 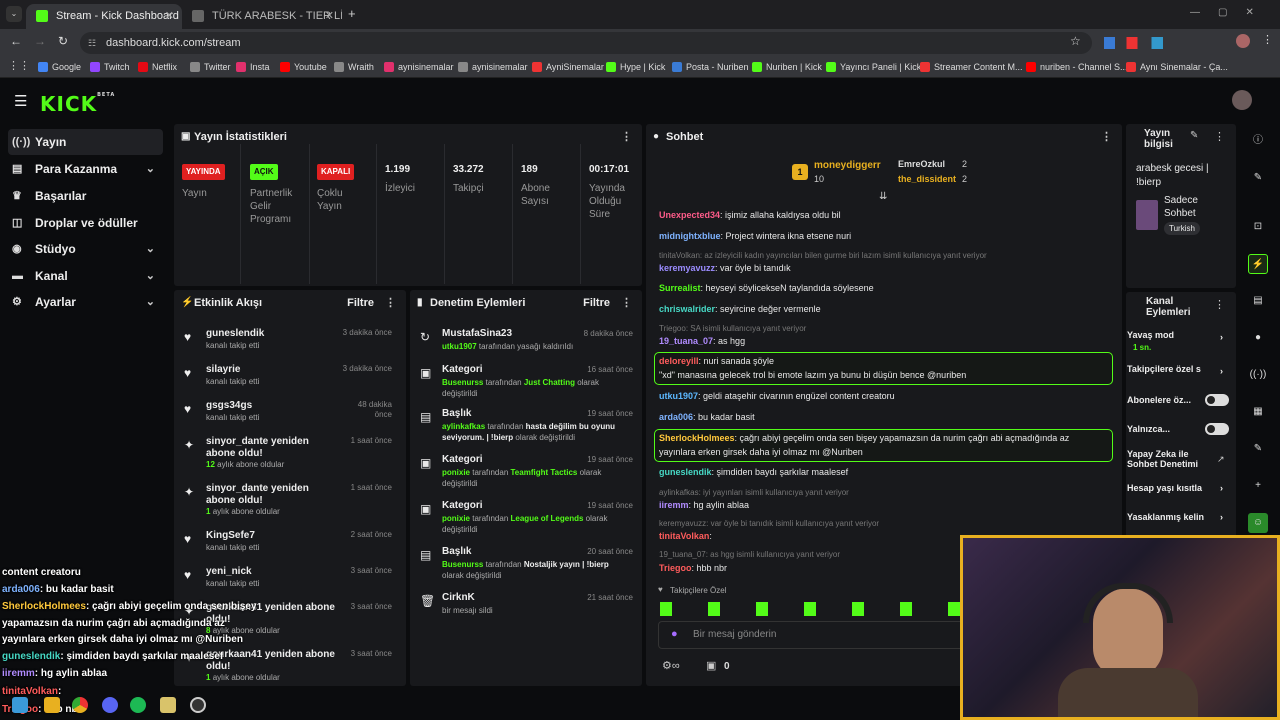 I want to click on info-icon: ⓘ, so click(x=1258, y=141).